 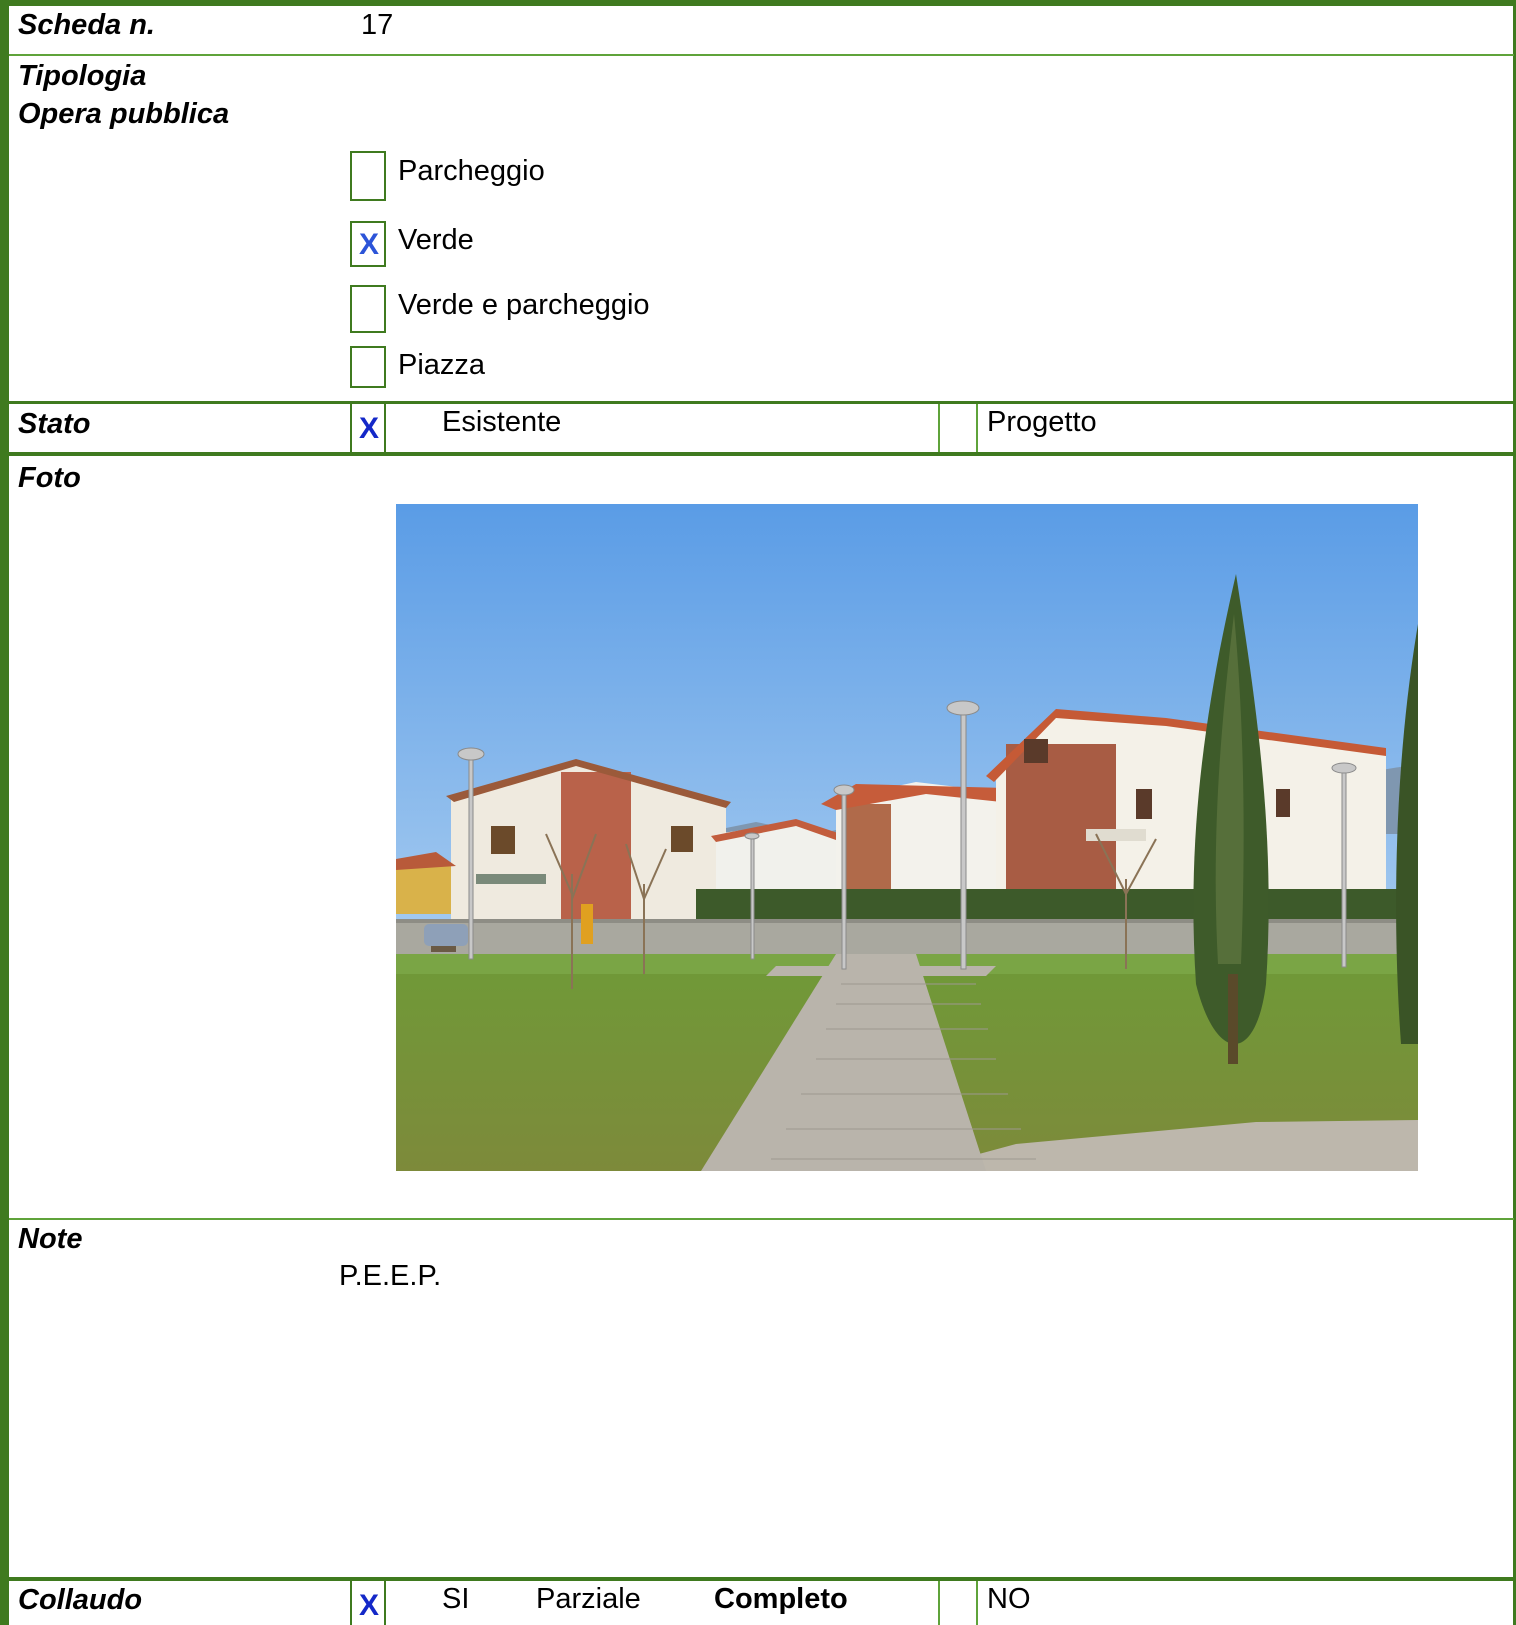 What do you see at coordinates (4, 812) in the screenshot?
I see `border-left` at bounding box center [4, 812].